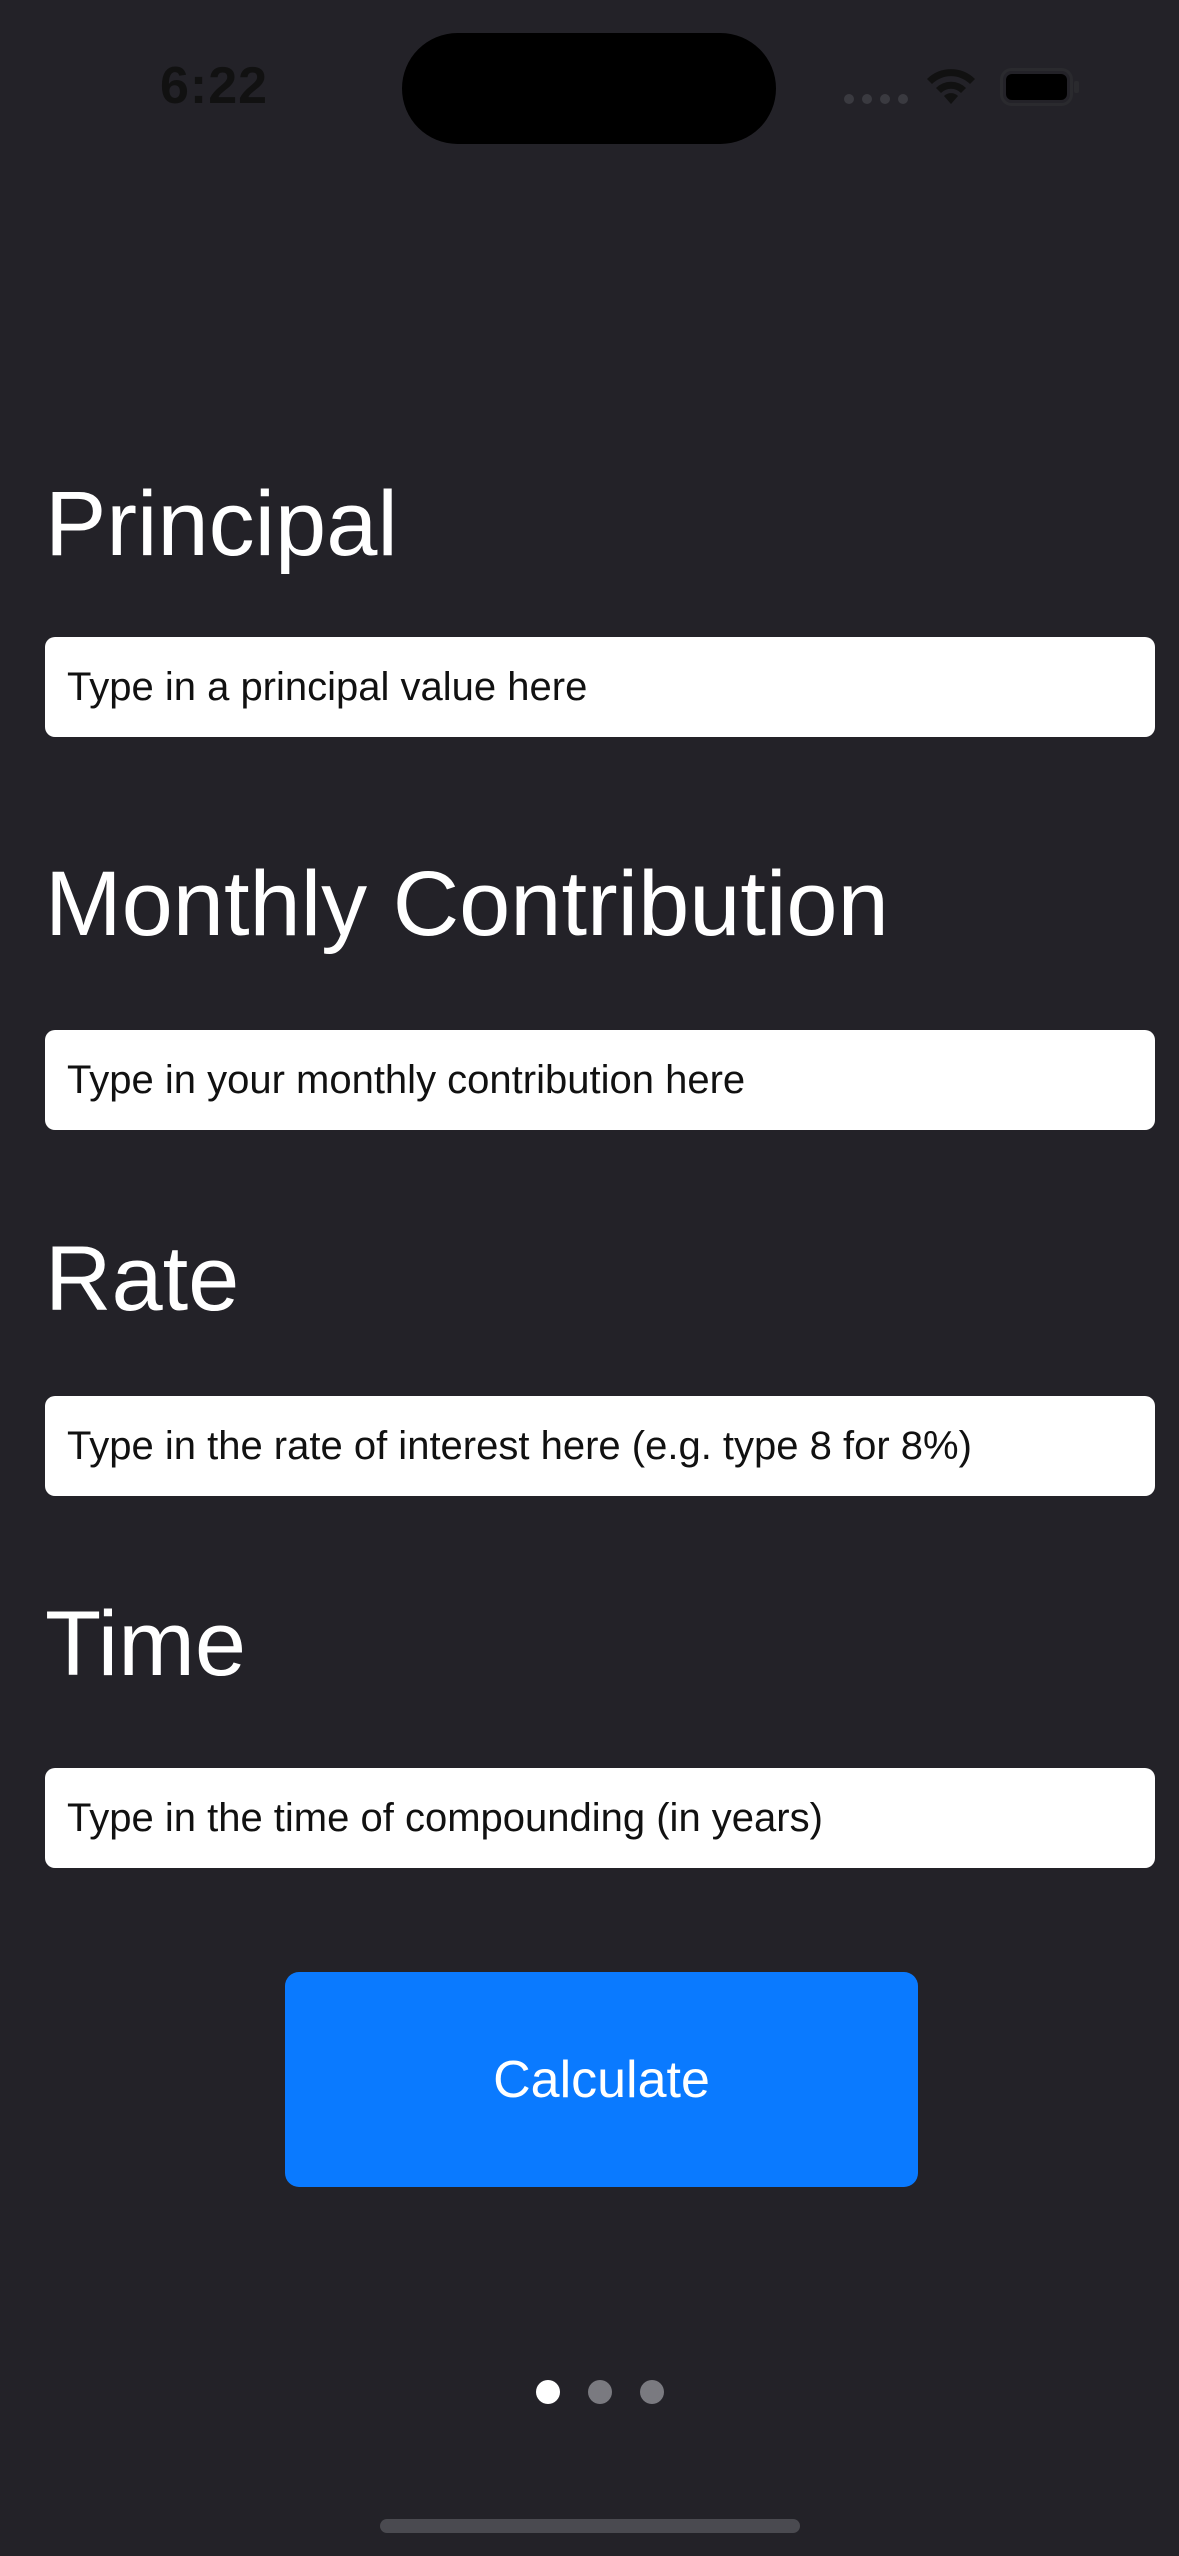  What do you see at coordinates (601, 2079) in the screenshot?
I see `calculate-button: Calculate` at bounding box center [601, 2079].